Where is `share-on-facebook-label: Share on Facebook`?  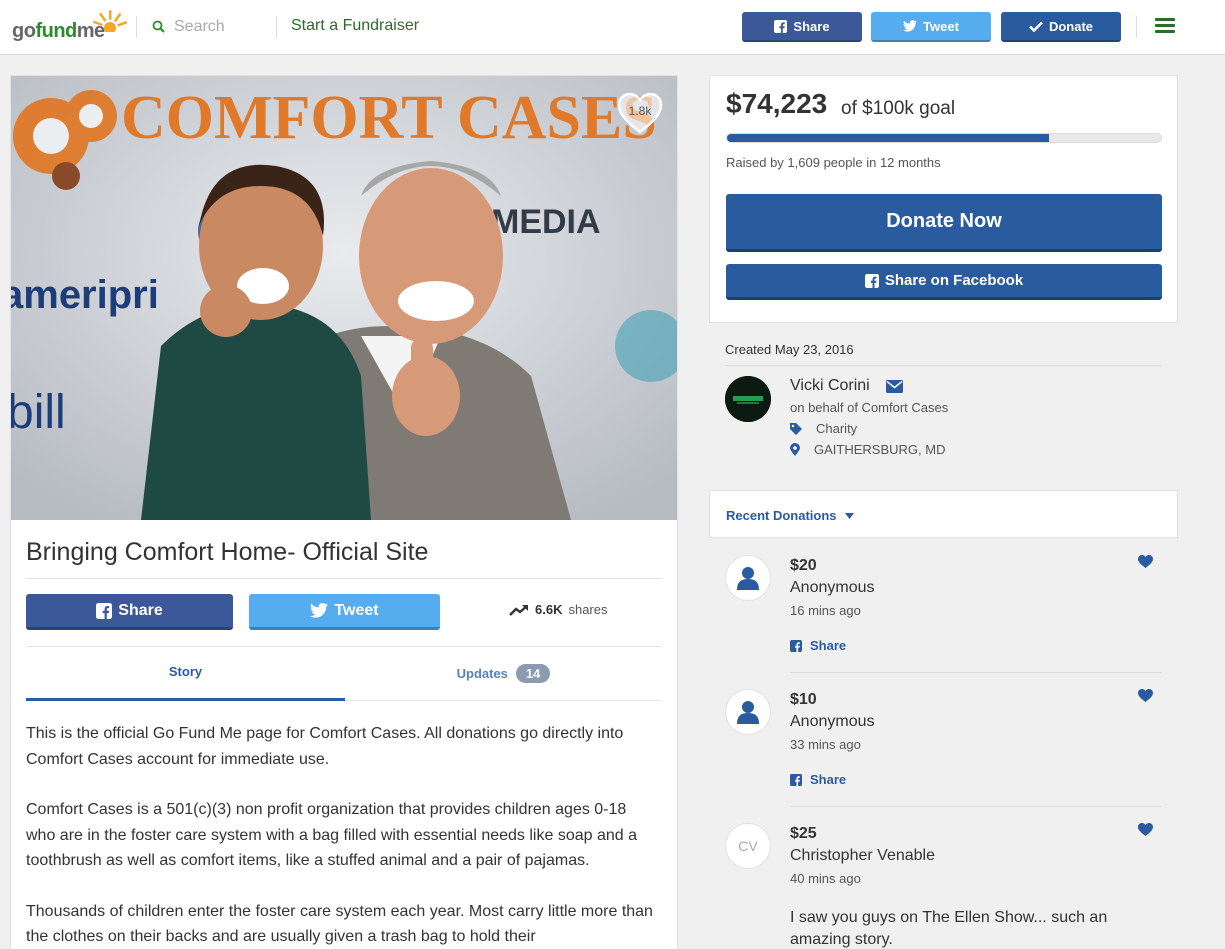
share-on-facebook-label: Share on Facebook is located at coordinates (954, 280).